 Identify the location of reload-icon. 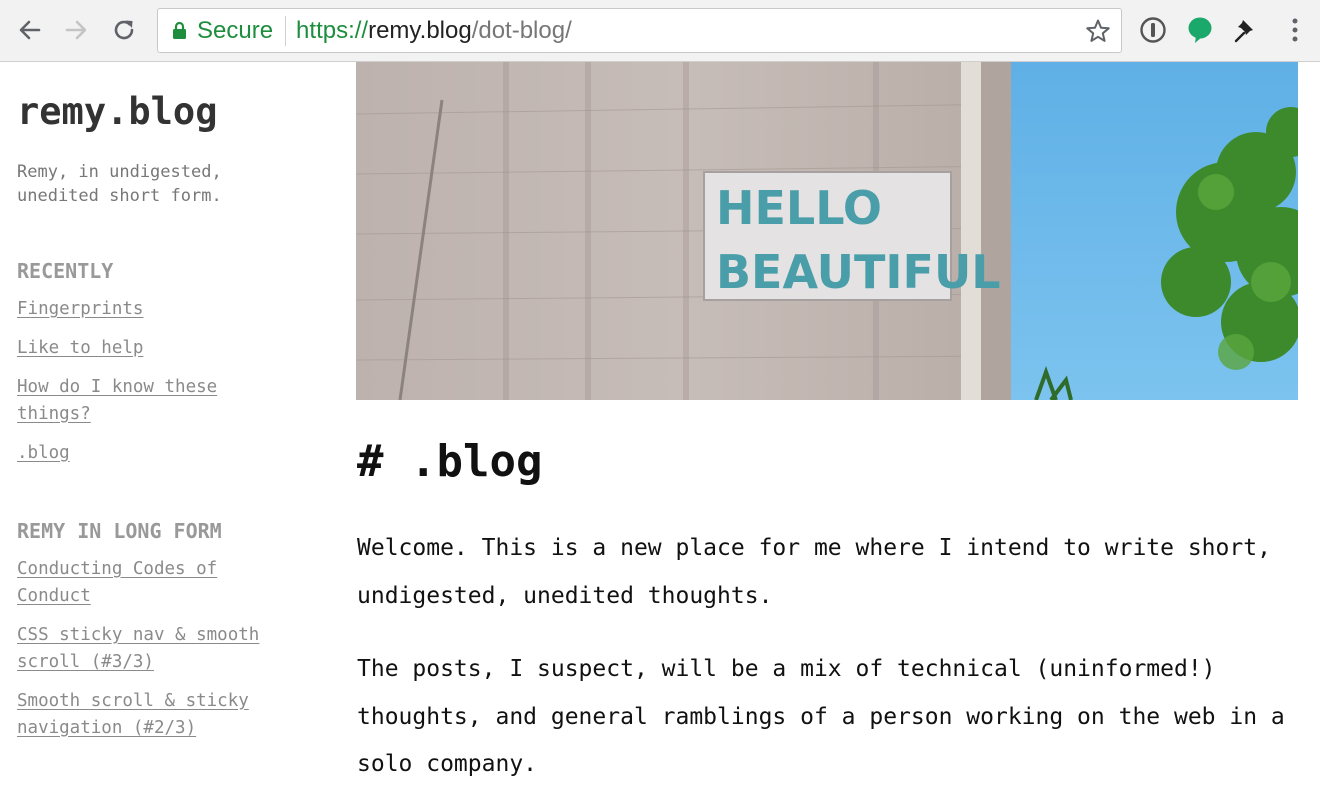
(124, 30).